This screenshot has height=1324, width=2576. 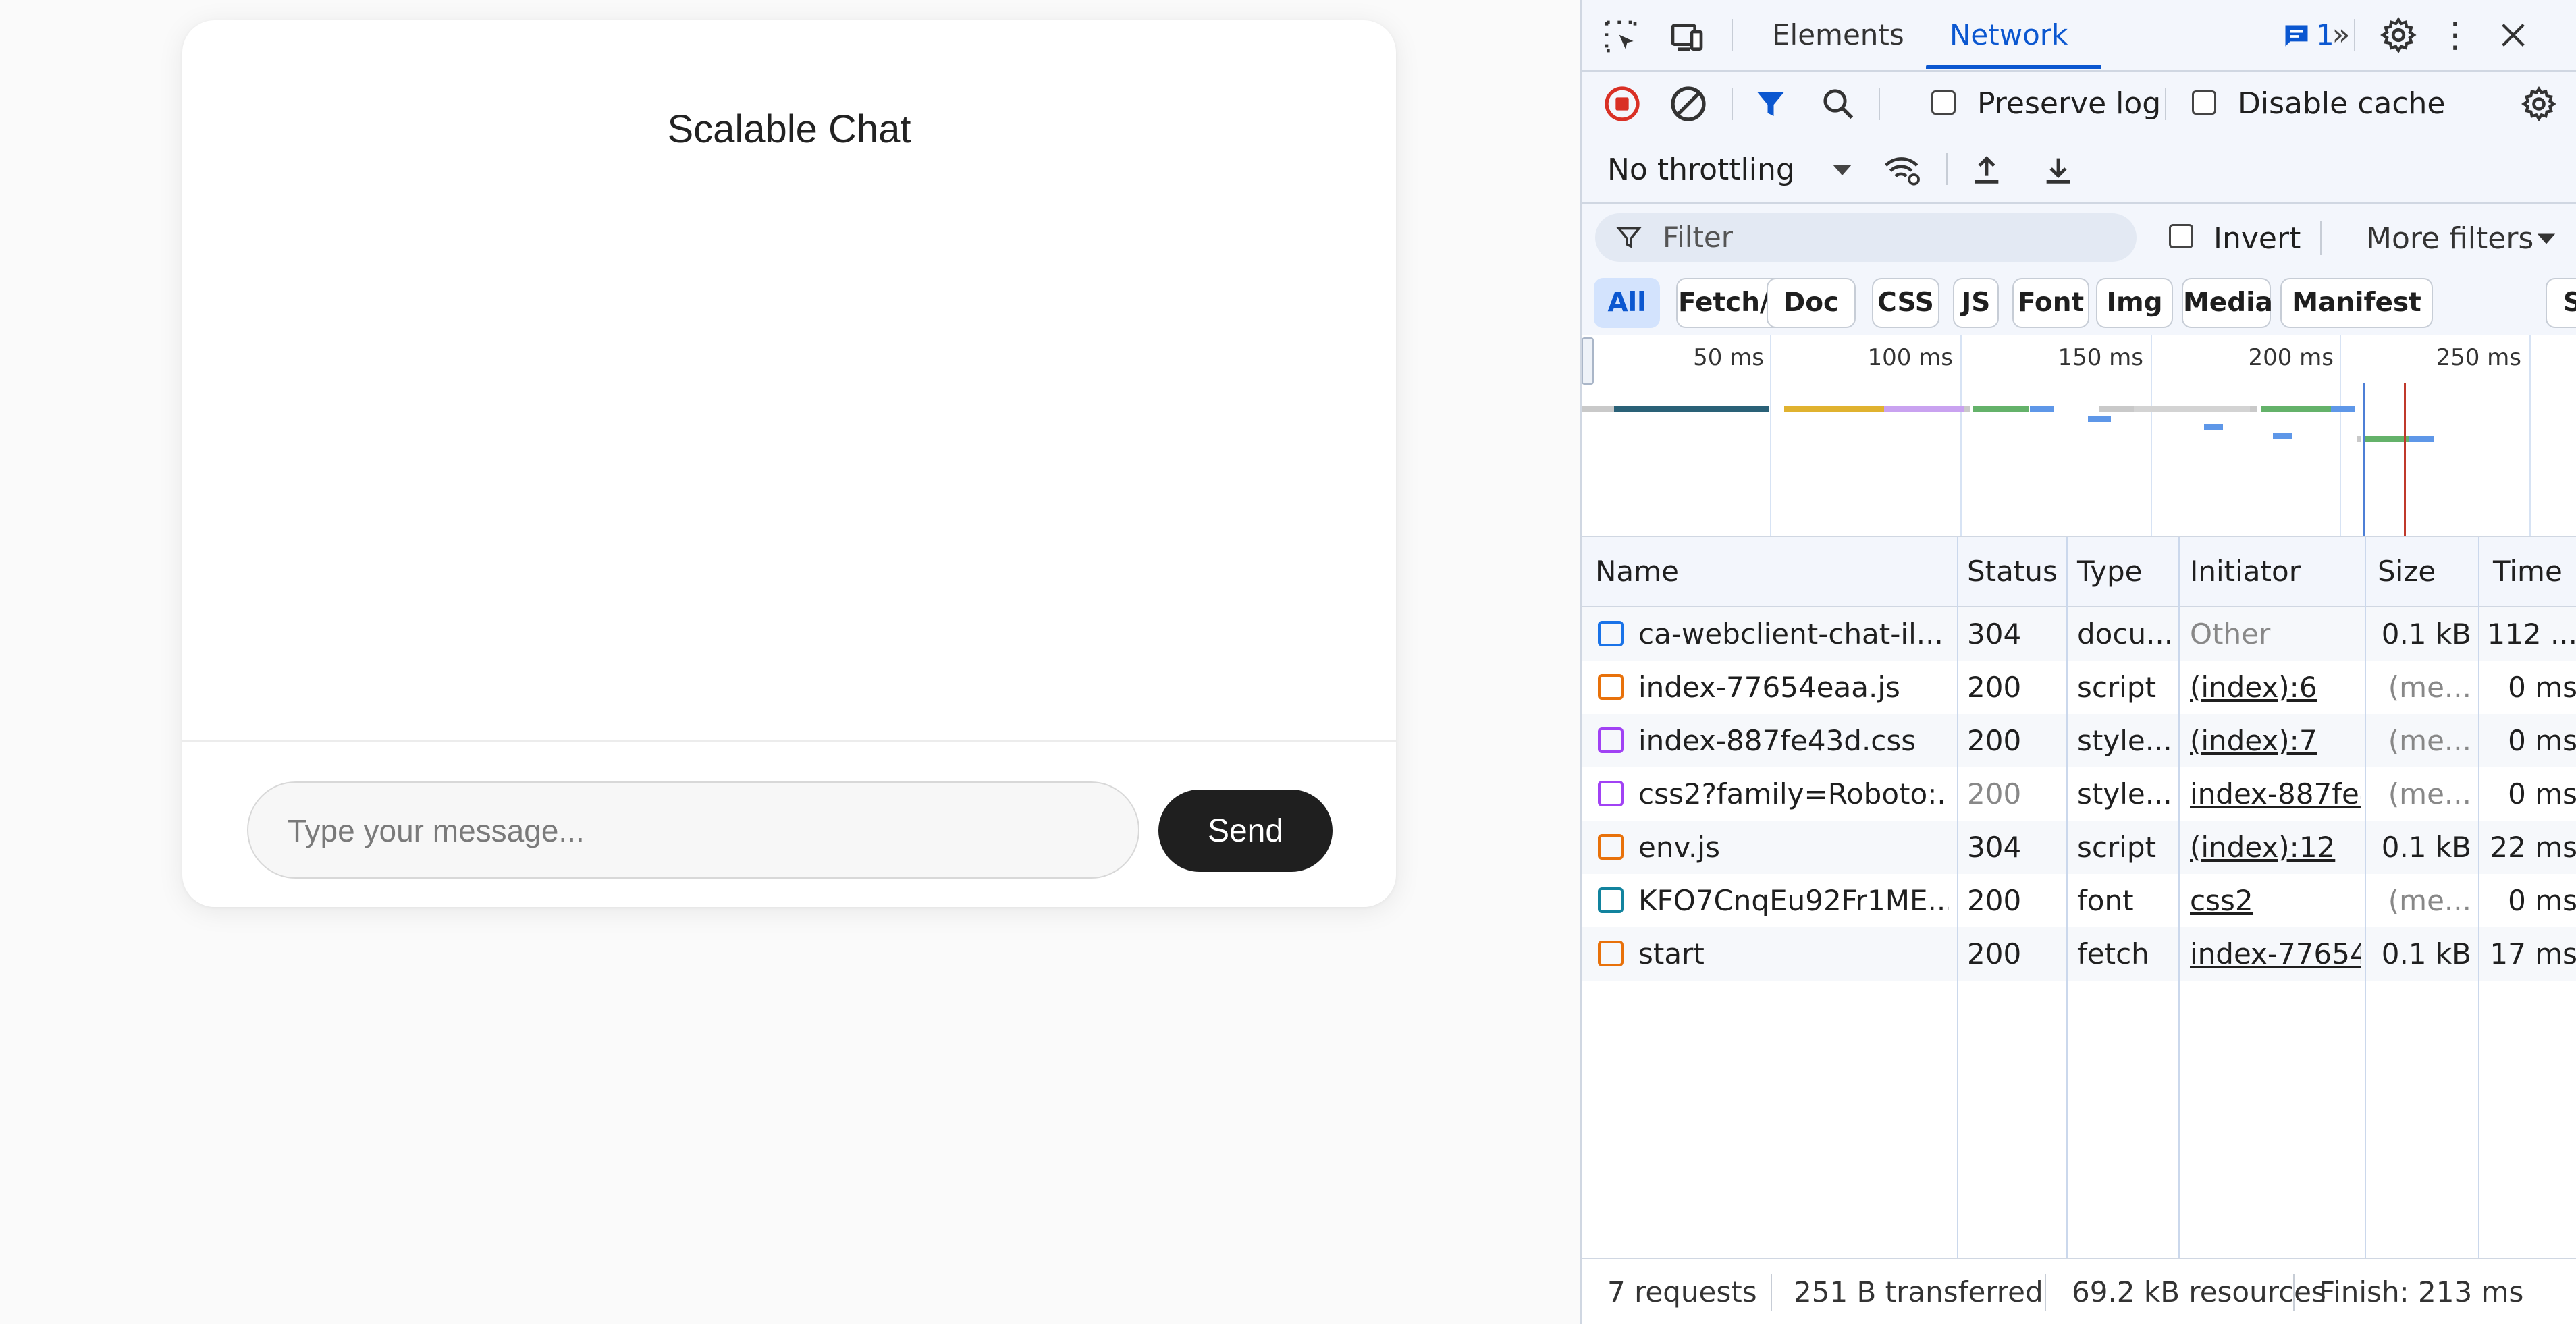 What do you see at coordinates (2342, 103) in the screenshot?
I see `disable-cache-label: Disable cache` at bounding box center [2342, 103].